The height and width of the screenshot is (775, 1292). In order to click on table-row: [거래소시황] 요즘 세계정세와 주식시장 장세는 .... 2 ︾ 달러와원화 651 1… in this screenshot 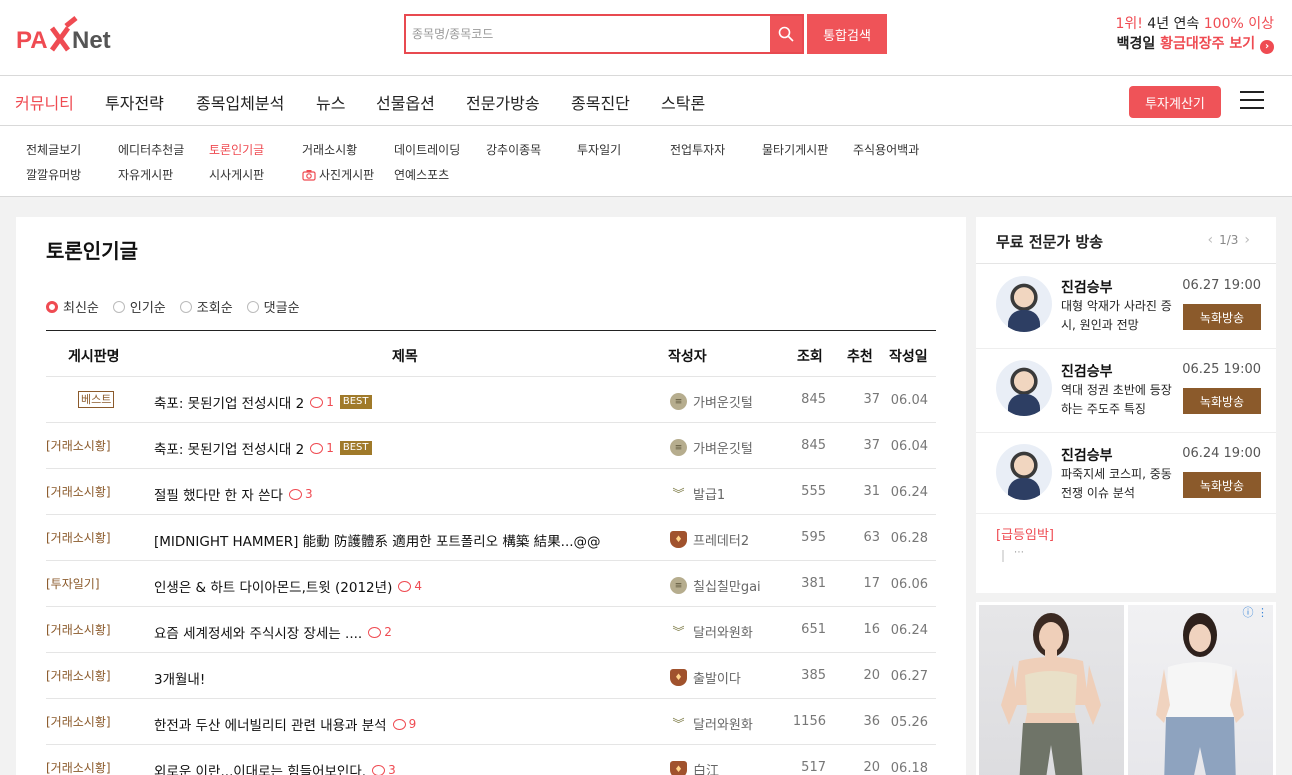, I will do `click(491, 630)`.